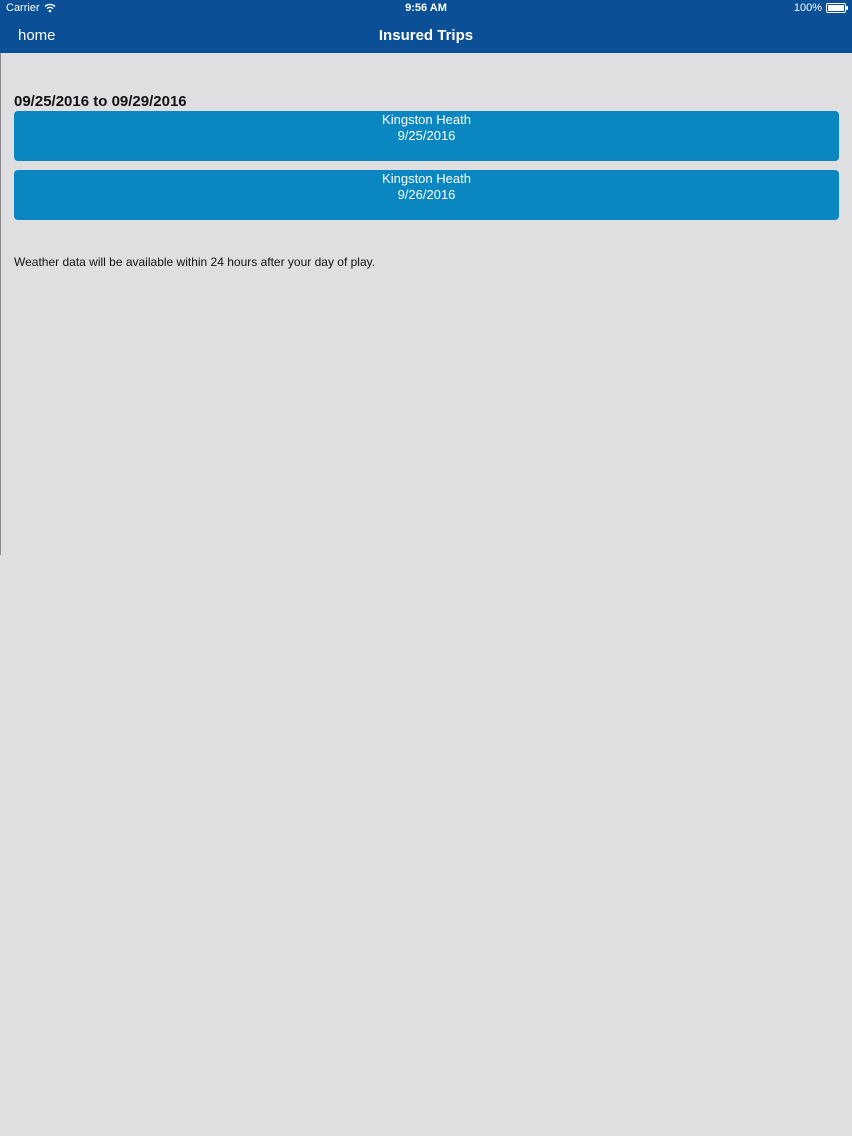 The height and width of the screenshot is (1136, 852). I want to click on trip-date: 9/26/2016, so click(426, 194).